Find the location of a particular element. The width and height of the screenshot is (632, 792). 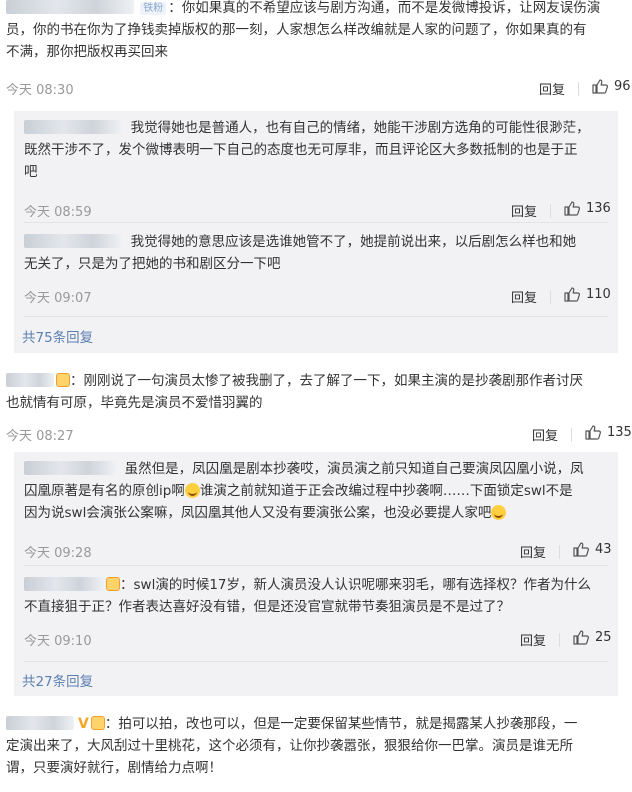

reply-text: 我觉得她也是普通人，也有自己的情绪，她能干涉剧方选角的可能性很渺茫， is located at coordinates (315, 128).